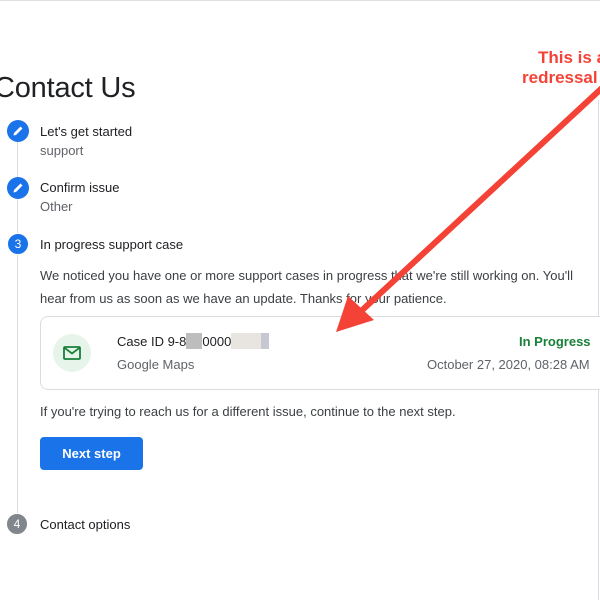 The image size is (600, 600). What do you see at coordinates (86, 131) in the screenshot?
I see `step-1-title: Let's get started` at bounding box center [86, 131].